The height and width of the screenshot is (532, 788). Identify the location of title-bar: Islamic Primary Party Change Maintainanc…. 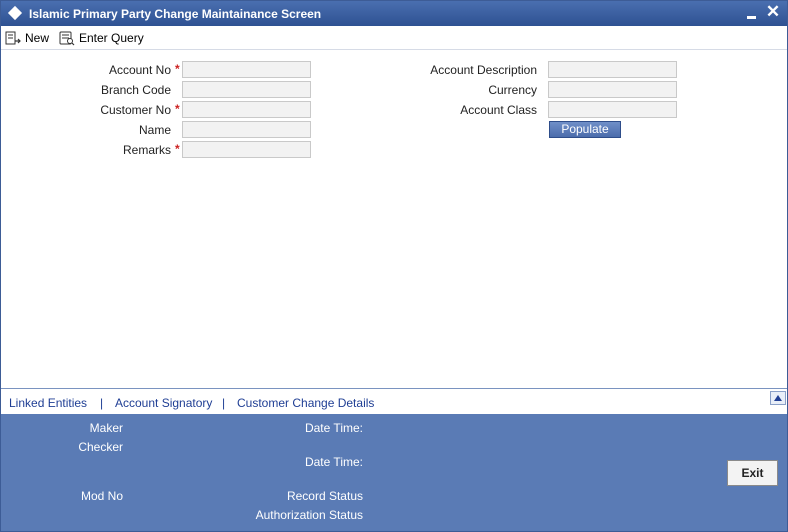
(394, 13).